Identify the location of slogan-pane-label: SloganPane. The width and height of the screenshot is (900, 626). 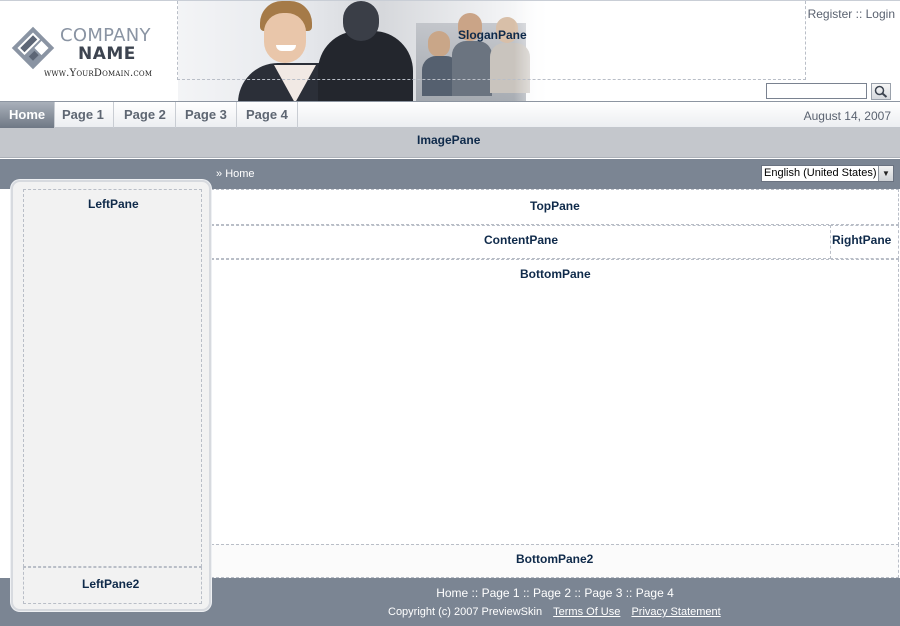
(492, 35).